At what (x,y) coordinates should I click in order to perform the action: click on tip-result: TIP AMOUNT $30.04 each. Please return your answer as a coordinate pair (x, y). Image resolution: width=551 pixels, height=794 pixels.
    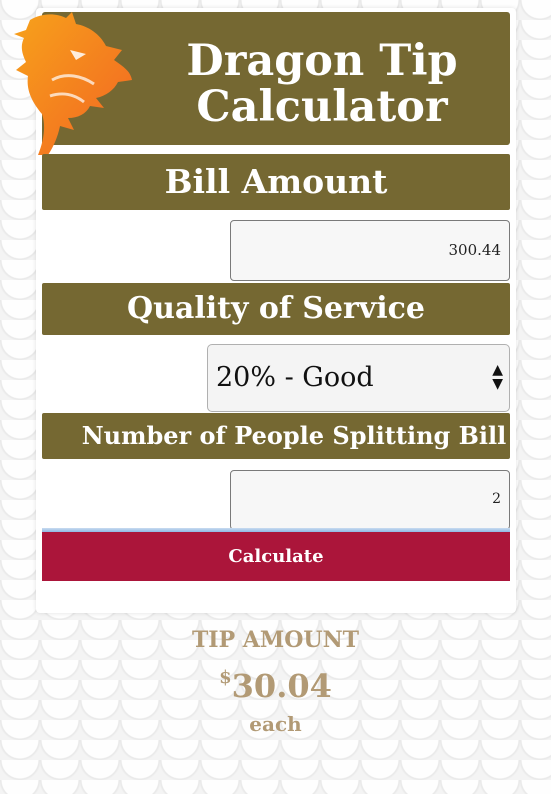
    Looking at the image, I should click on (275, 682).